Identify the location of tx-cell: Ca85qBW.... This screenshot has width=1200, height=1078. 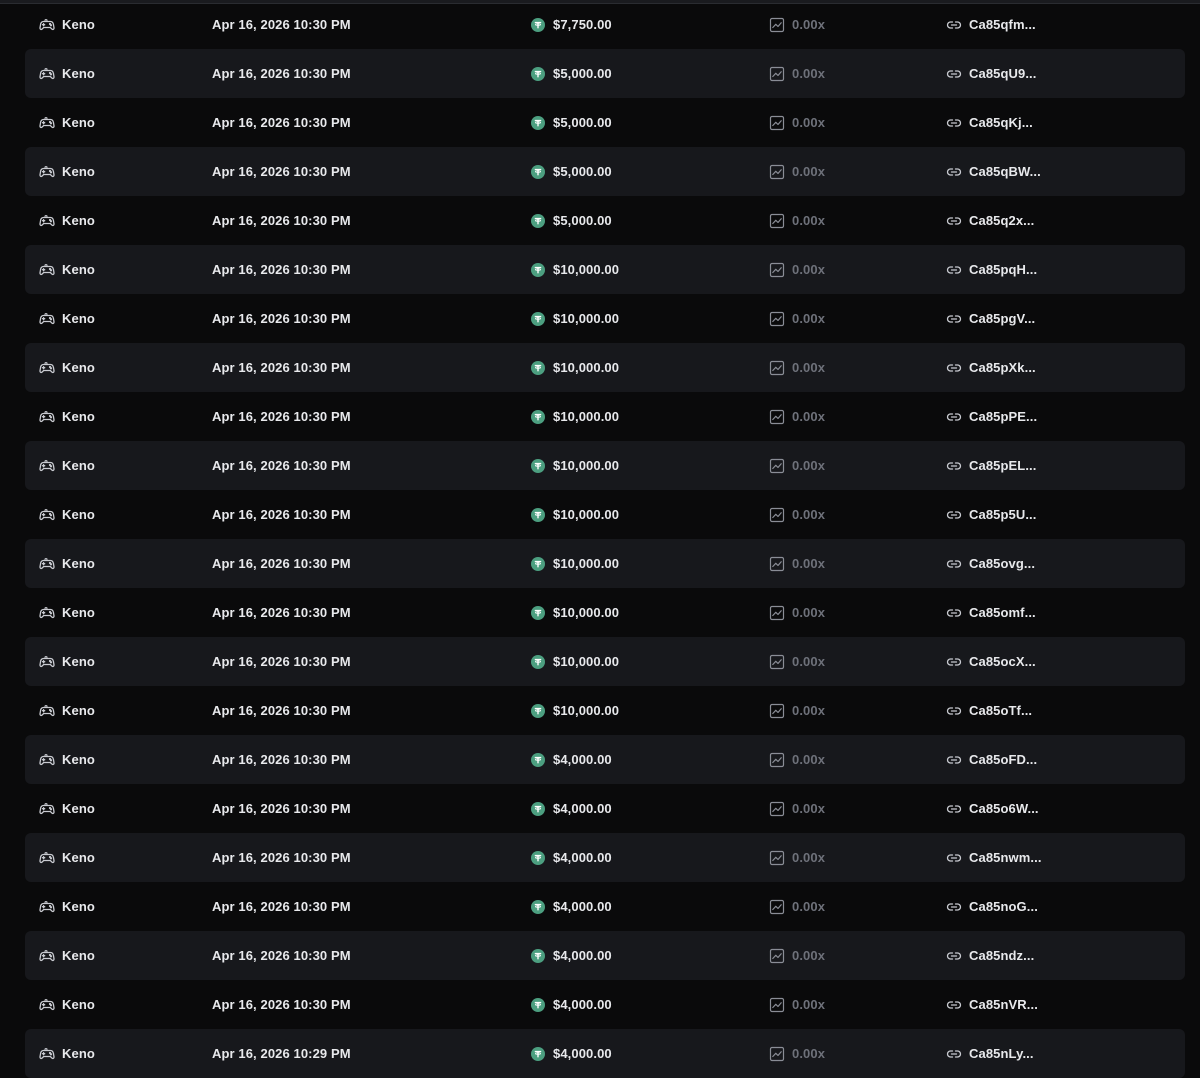
(993, 171).